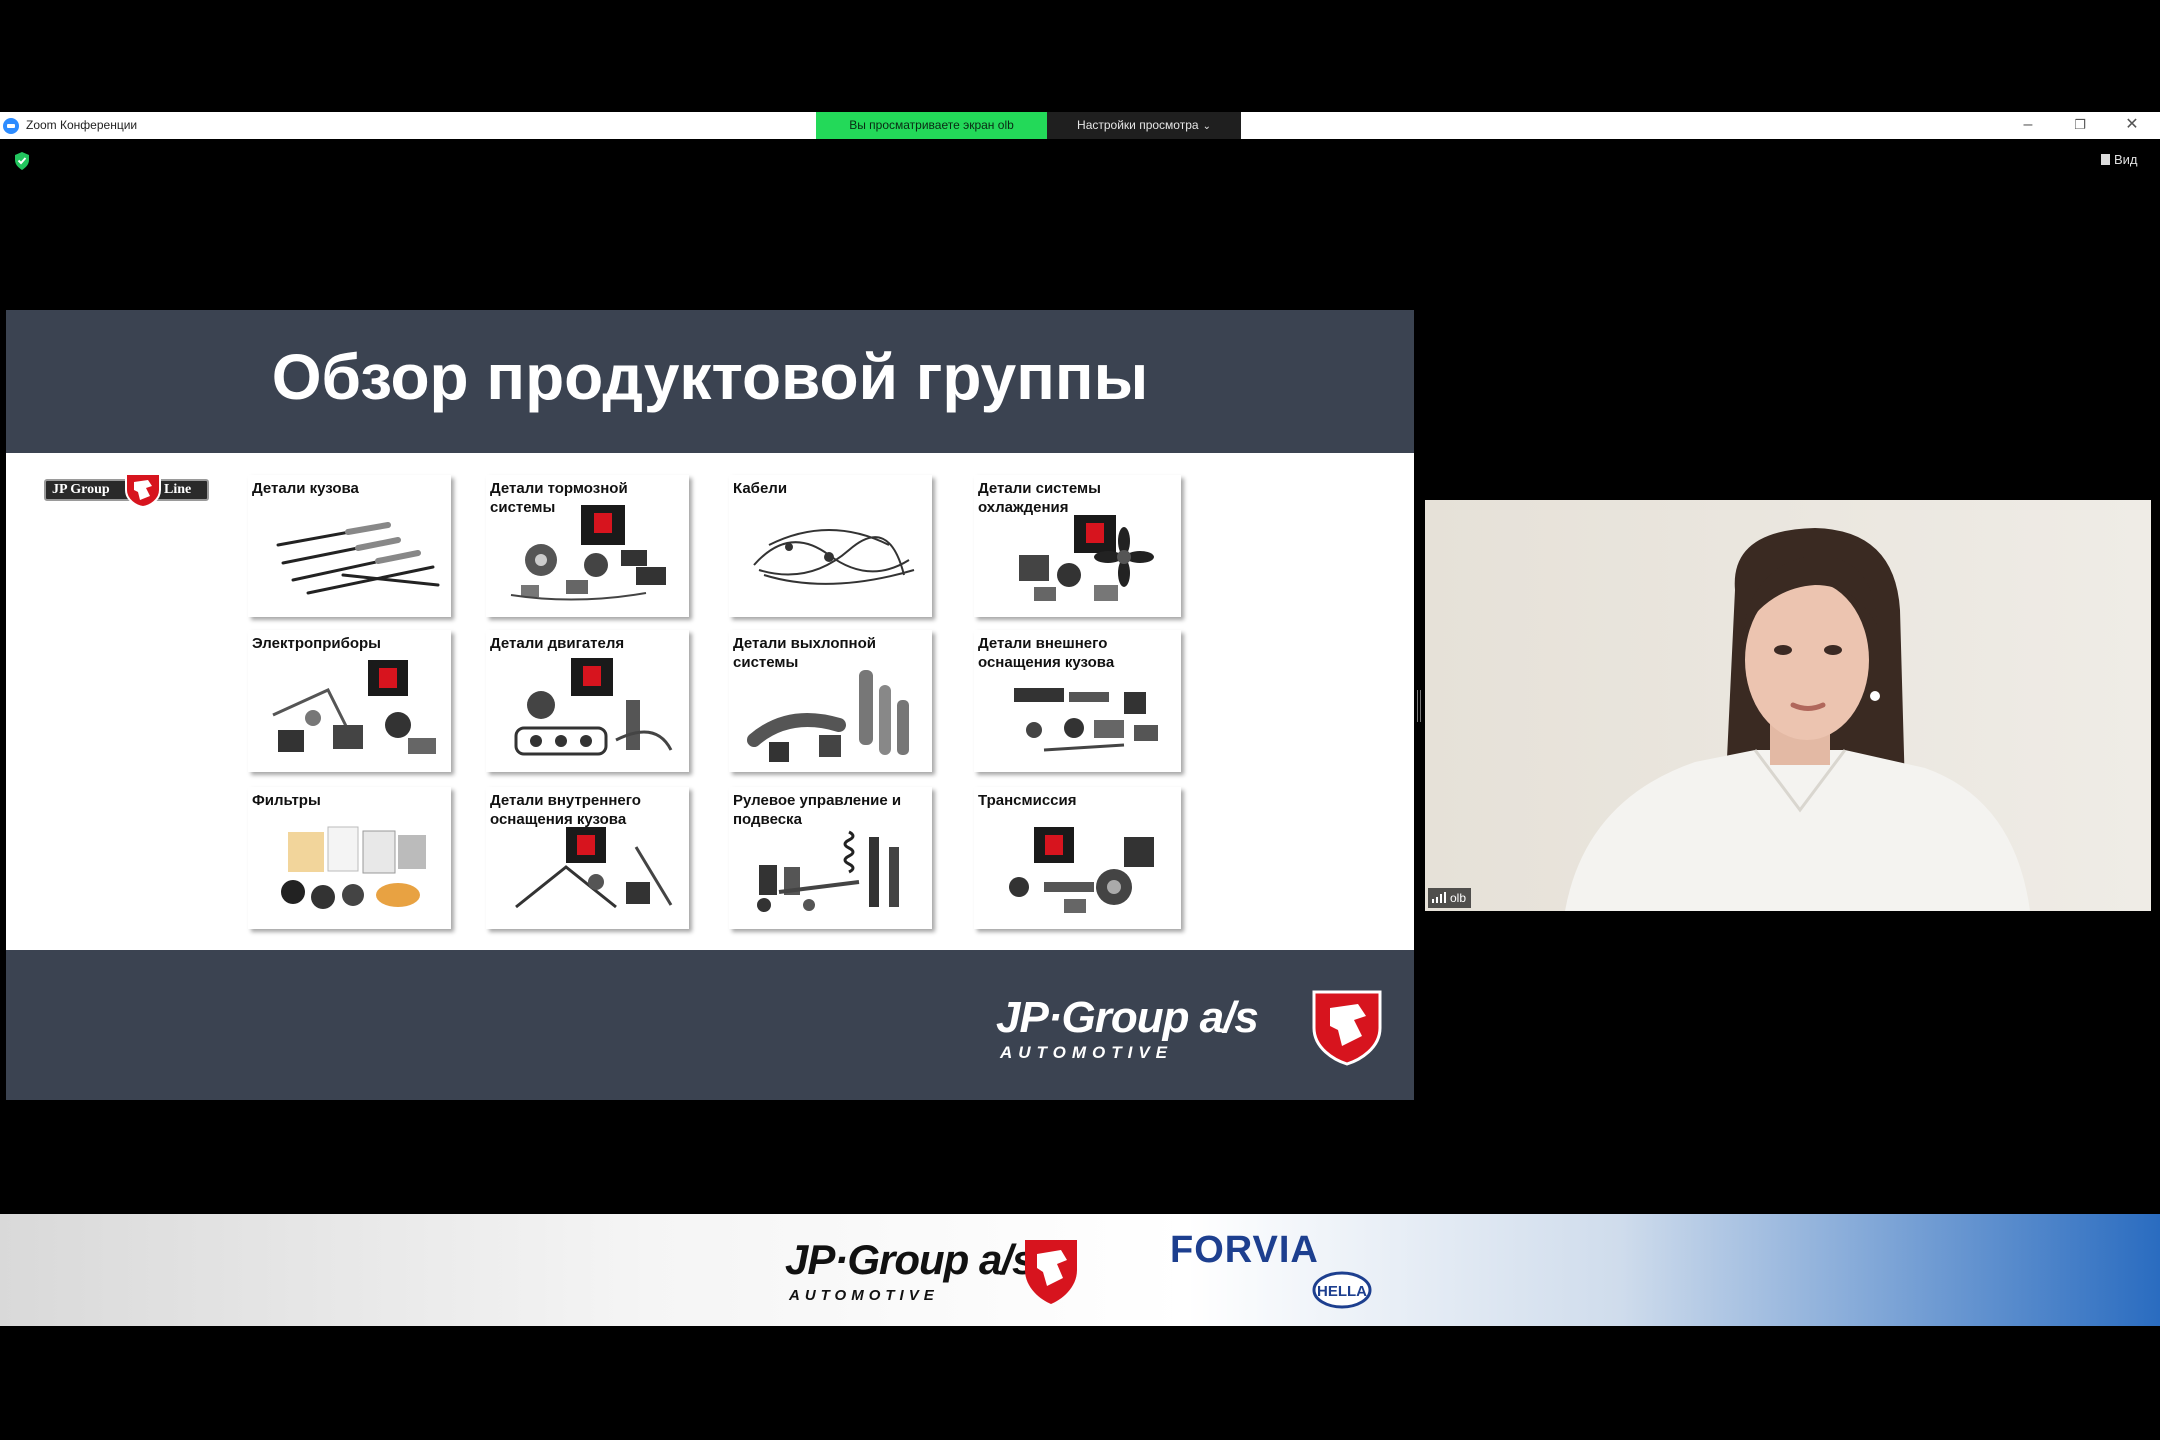  I want to click on minimize-button: –, so click(2028, 125).